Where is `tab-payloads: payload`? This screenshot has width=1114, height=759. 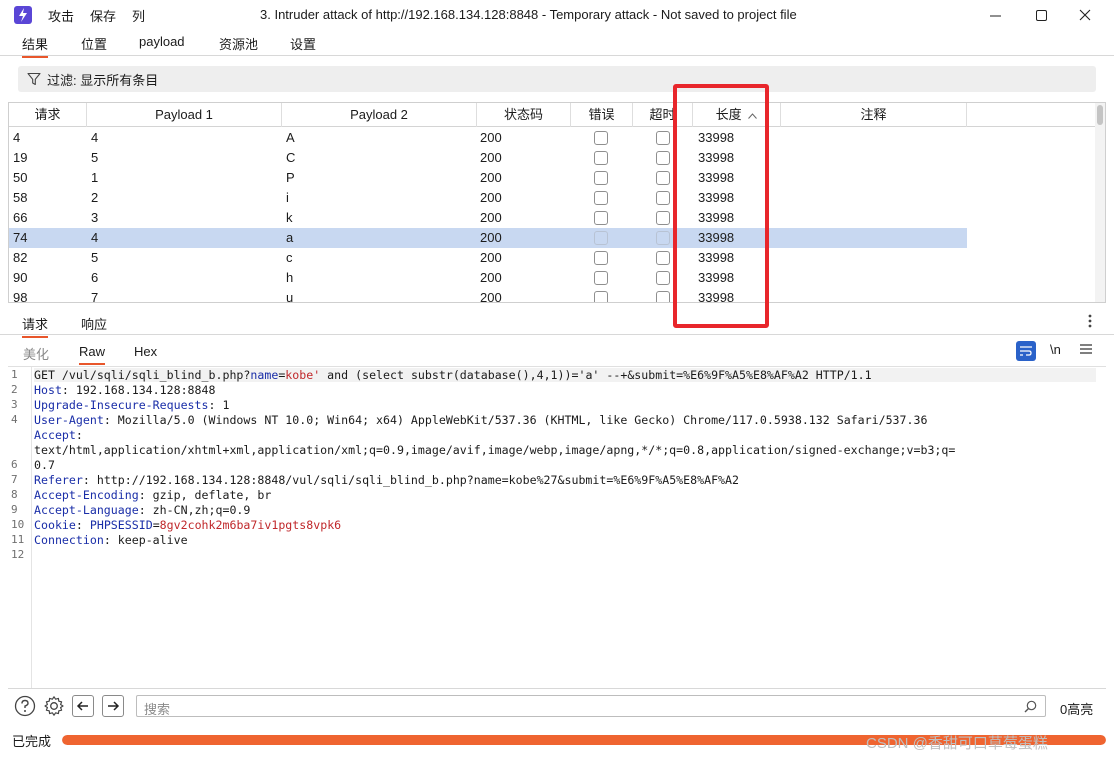 tab-payloads: payload is located at coordinates (162, 41).